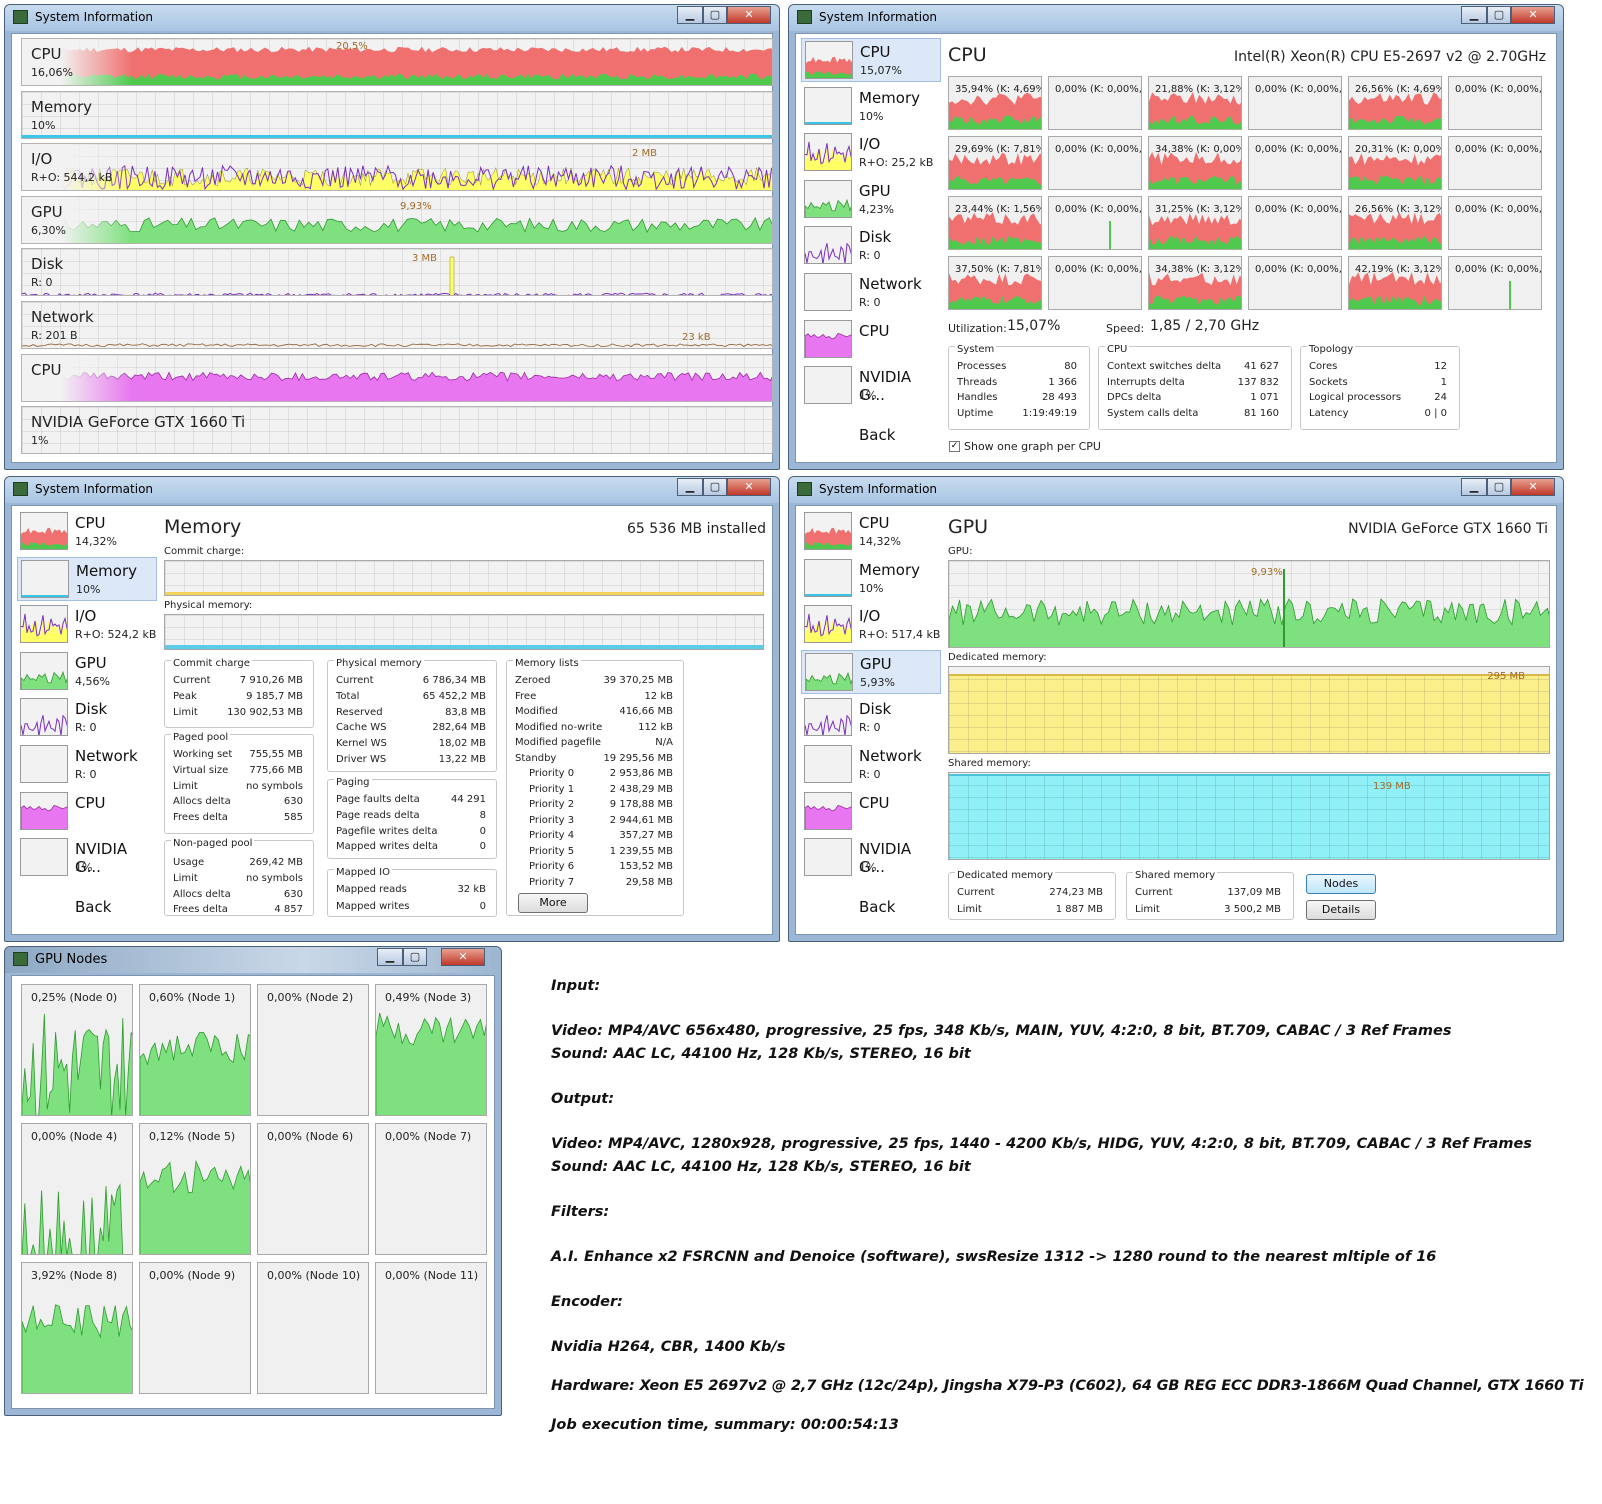 The height and width of the screenshot is (1504, 1602). Describe the element at coordinates (871, 60) in the screenshot. I see `sidebar-item-cpu: CPU 15,07%` at that location.